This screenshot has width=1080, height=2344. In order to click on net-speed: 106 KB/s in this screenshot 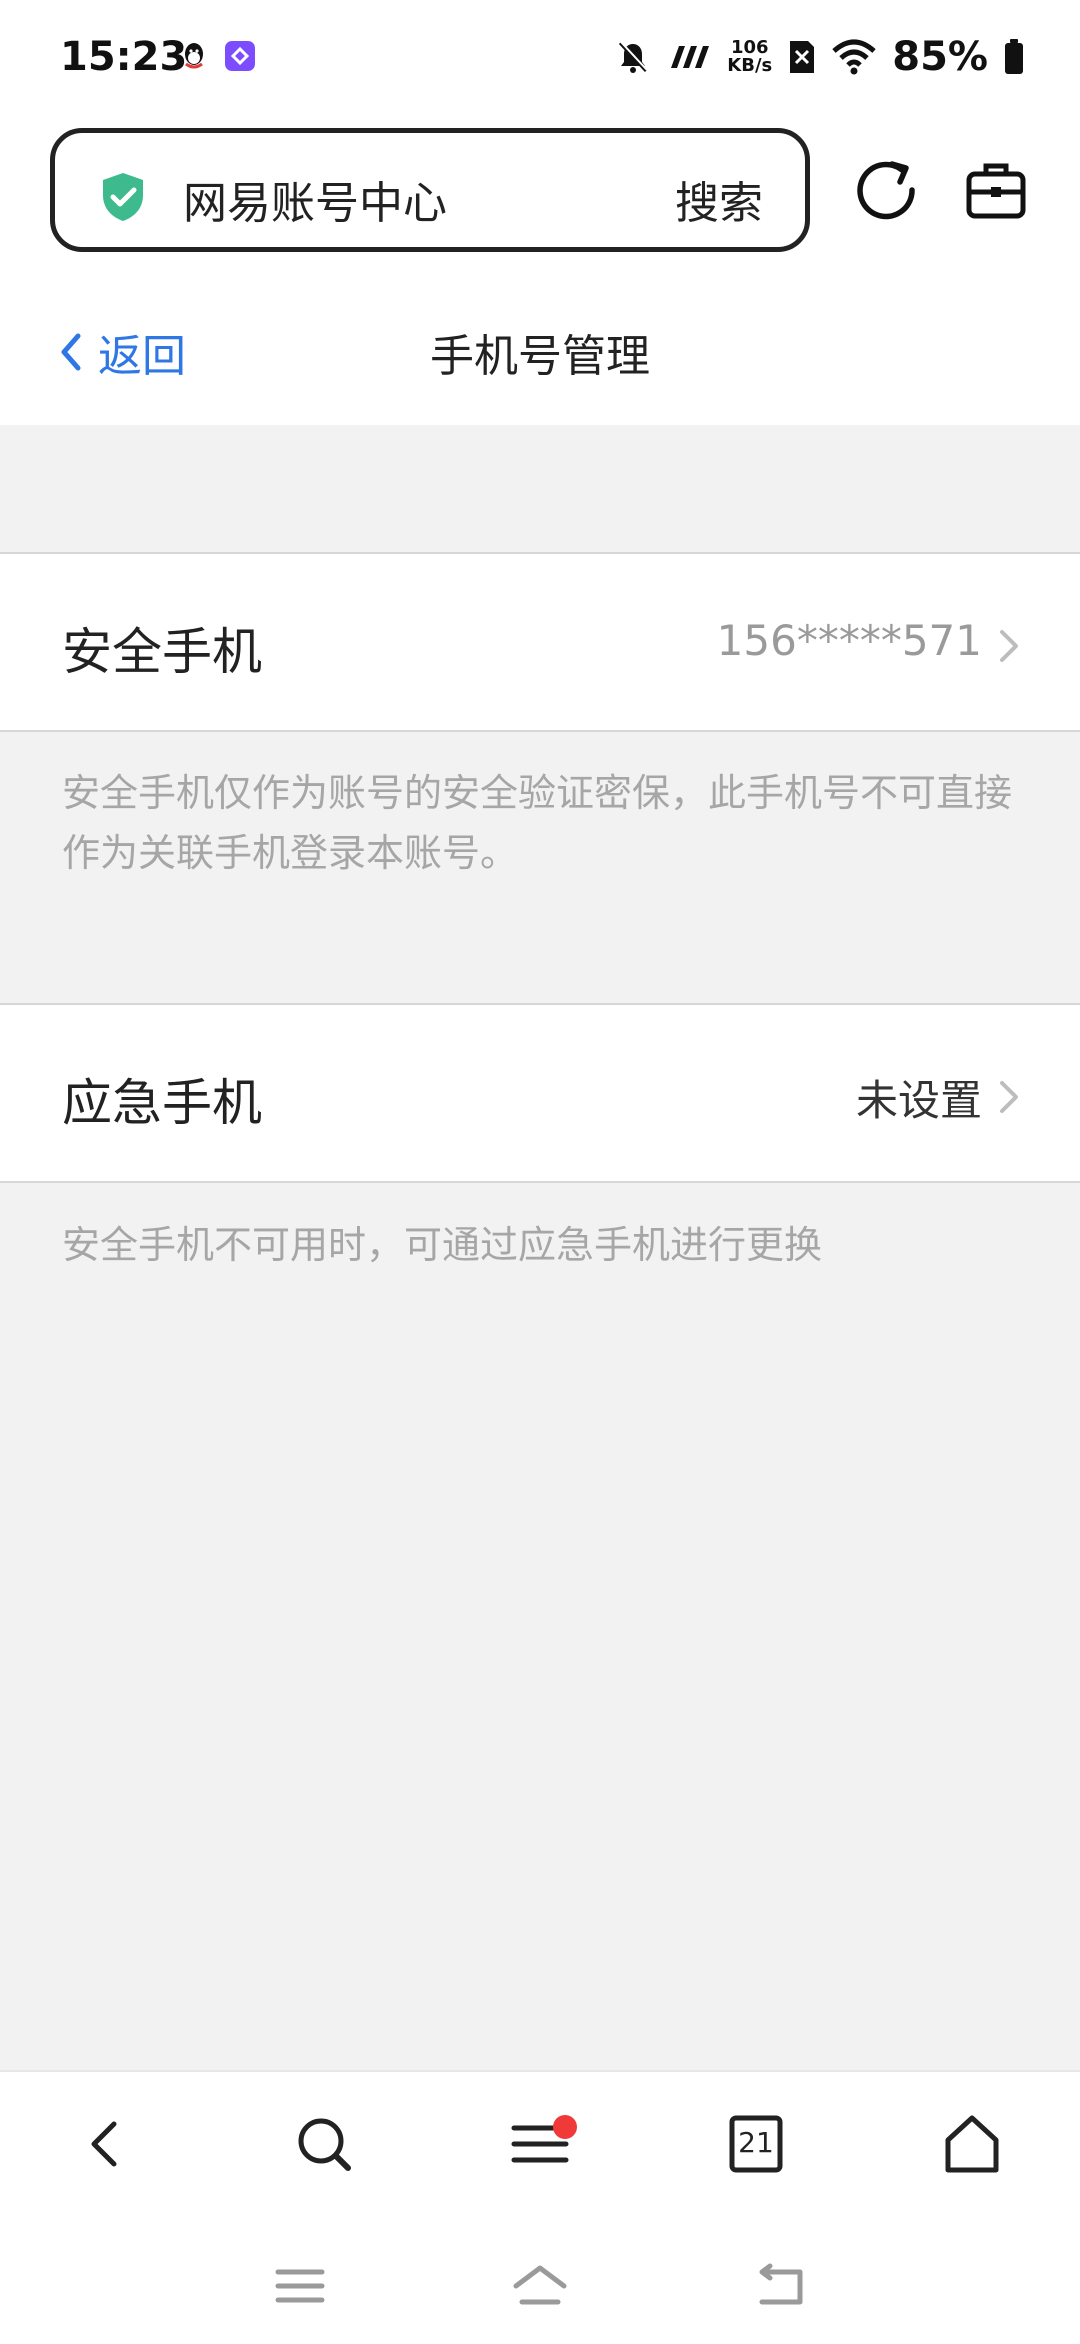, I will do `click(749, 57)`.